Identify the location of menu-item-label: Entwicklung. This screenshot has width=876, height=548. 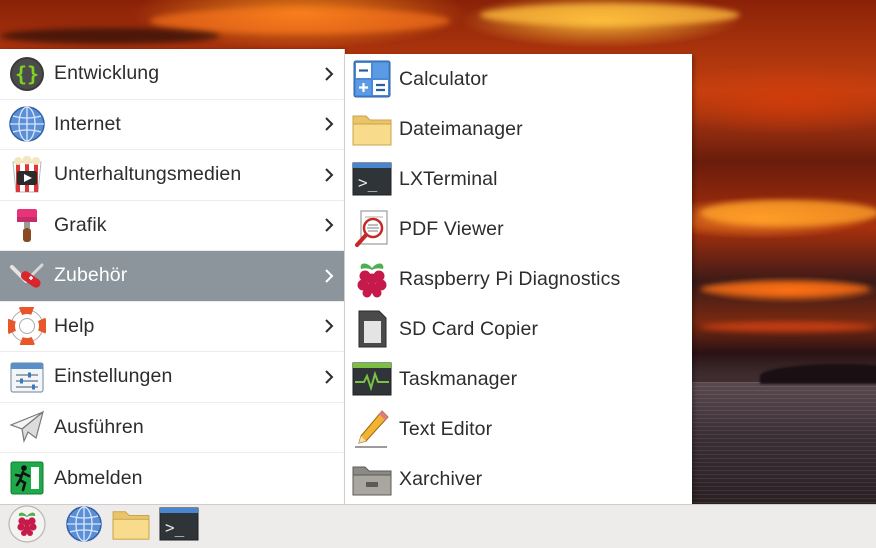
(107, 73).